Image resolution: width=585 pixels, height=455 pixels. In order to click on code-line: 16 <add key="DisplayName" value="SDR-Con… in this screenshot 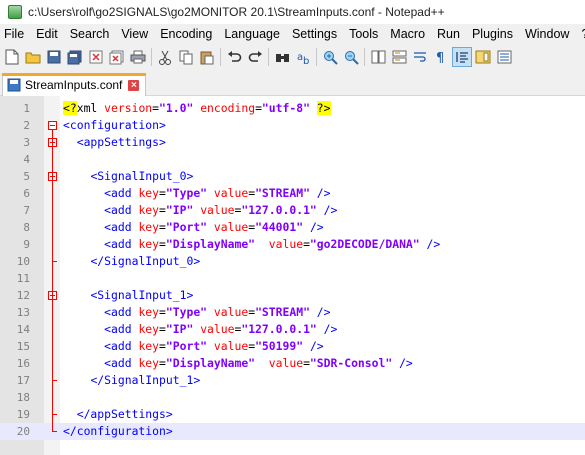, I will do `click(292, 363)`.